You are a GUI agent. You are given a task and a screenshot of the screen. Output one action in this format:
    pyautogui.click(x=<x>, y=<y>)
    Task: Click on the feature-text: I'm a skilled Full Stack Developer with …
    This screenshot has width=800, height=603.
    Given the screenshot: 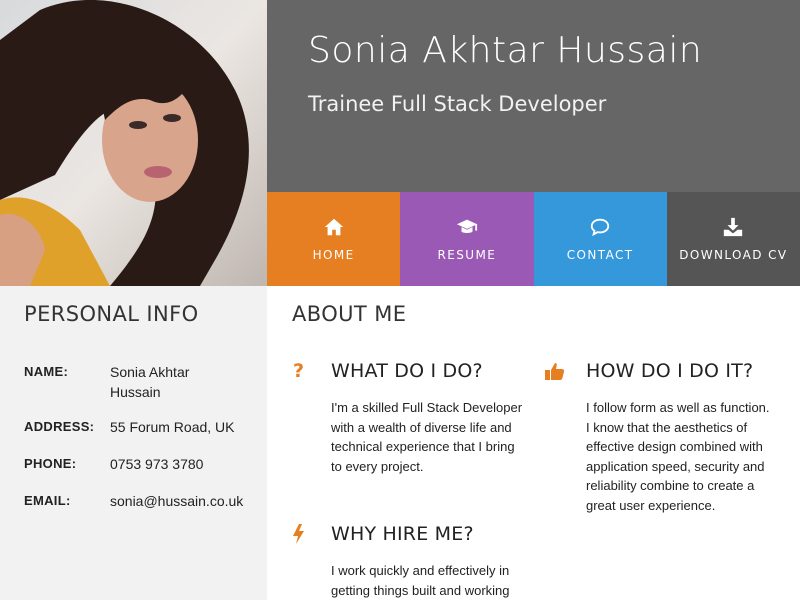 What is the action you would take?
    pyautogui.click(x=427, y=437)
    